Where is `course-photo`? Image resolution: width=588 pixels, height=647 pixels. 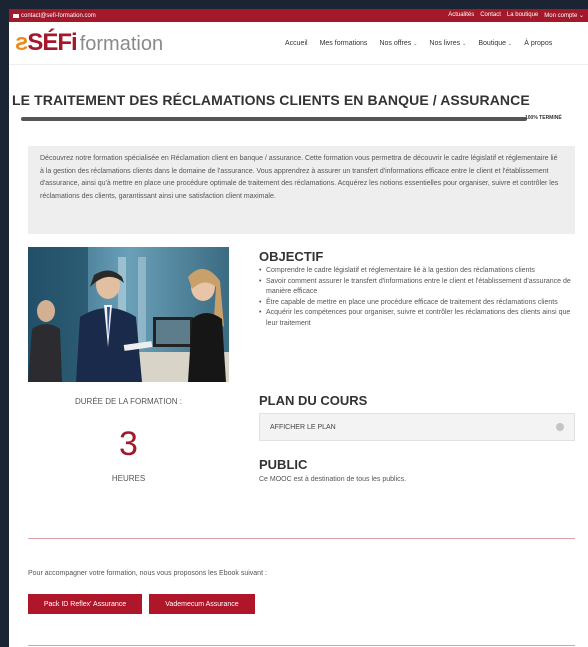 course-photo is located at coordinates (128, 314).